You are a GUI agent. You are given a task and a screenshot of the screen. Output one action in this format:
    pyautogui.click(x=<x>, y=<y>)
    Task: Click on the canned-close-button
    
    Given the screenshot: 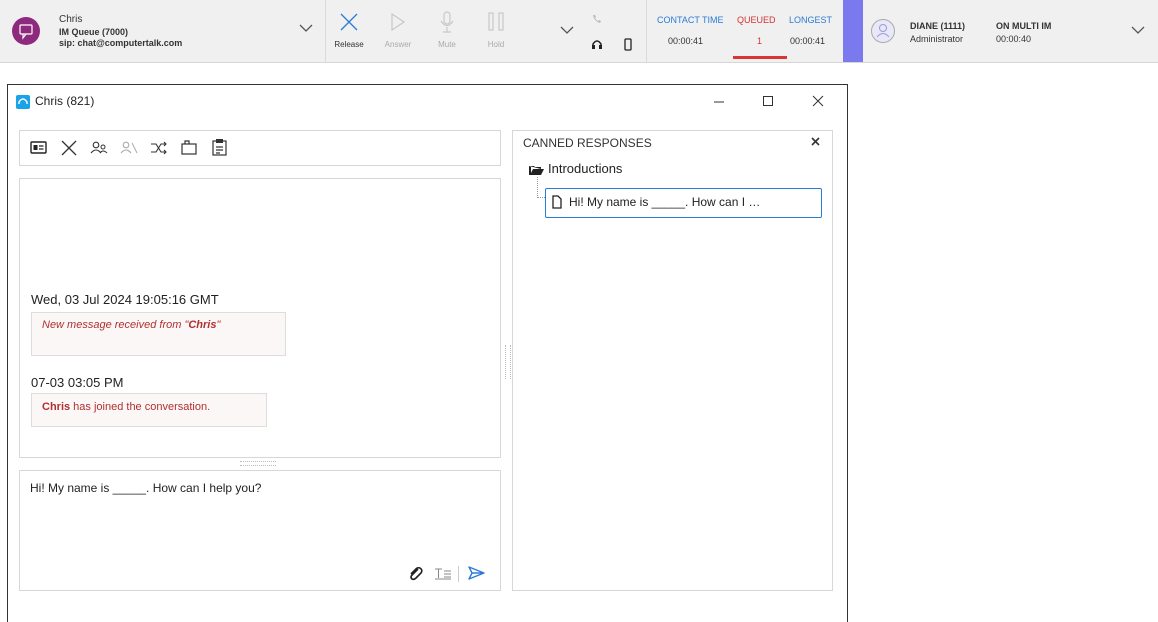 What is the action you would take?
    pyautogui.click(x=816, y=141)
    